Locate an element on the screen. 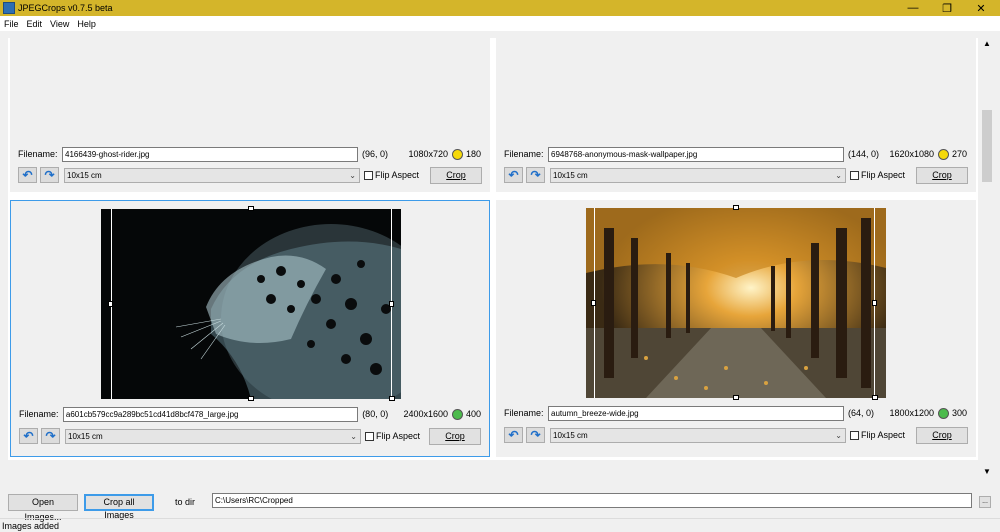  quality-text: 180 is located at coordinates (474, 154).